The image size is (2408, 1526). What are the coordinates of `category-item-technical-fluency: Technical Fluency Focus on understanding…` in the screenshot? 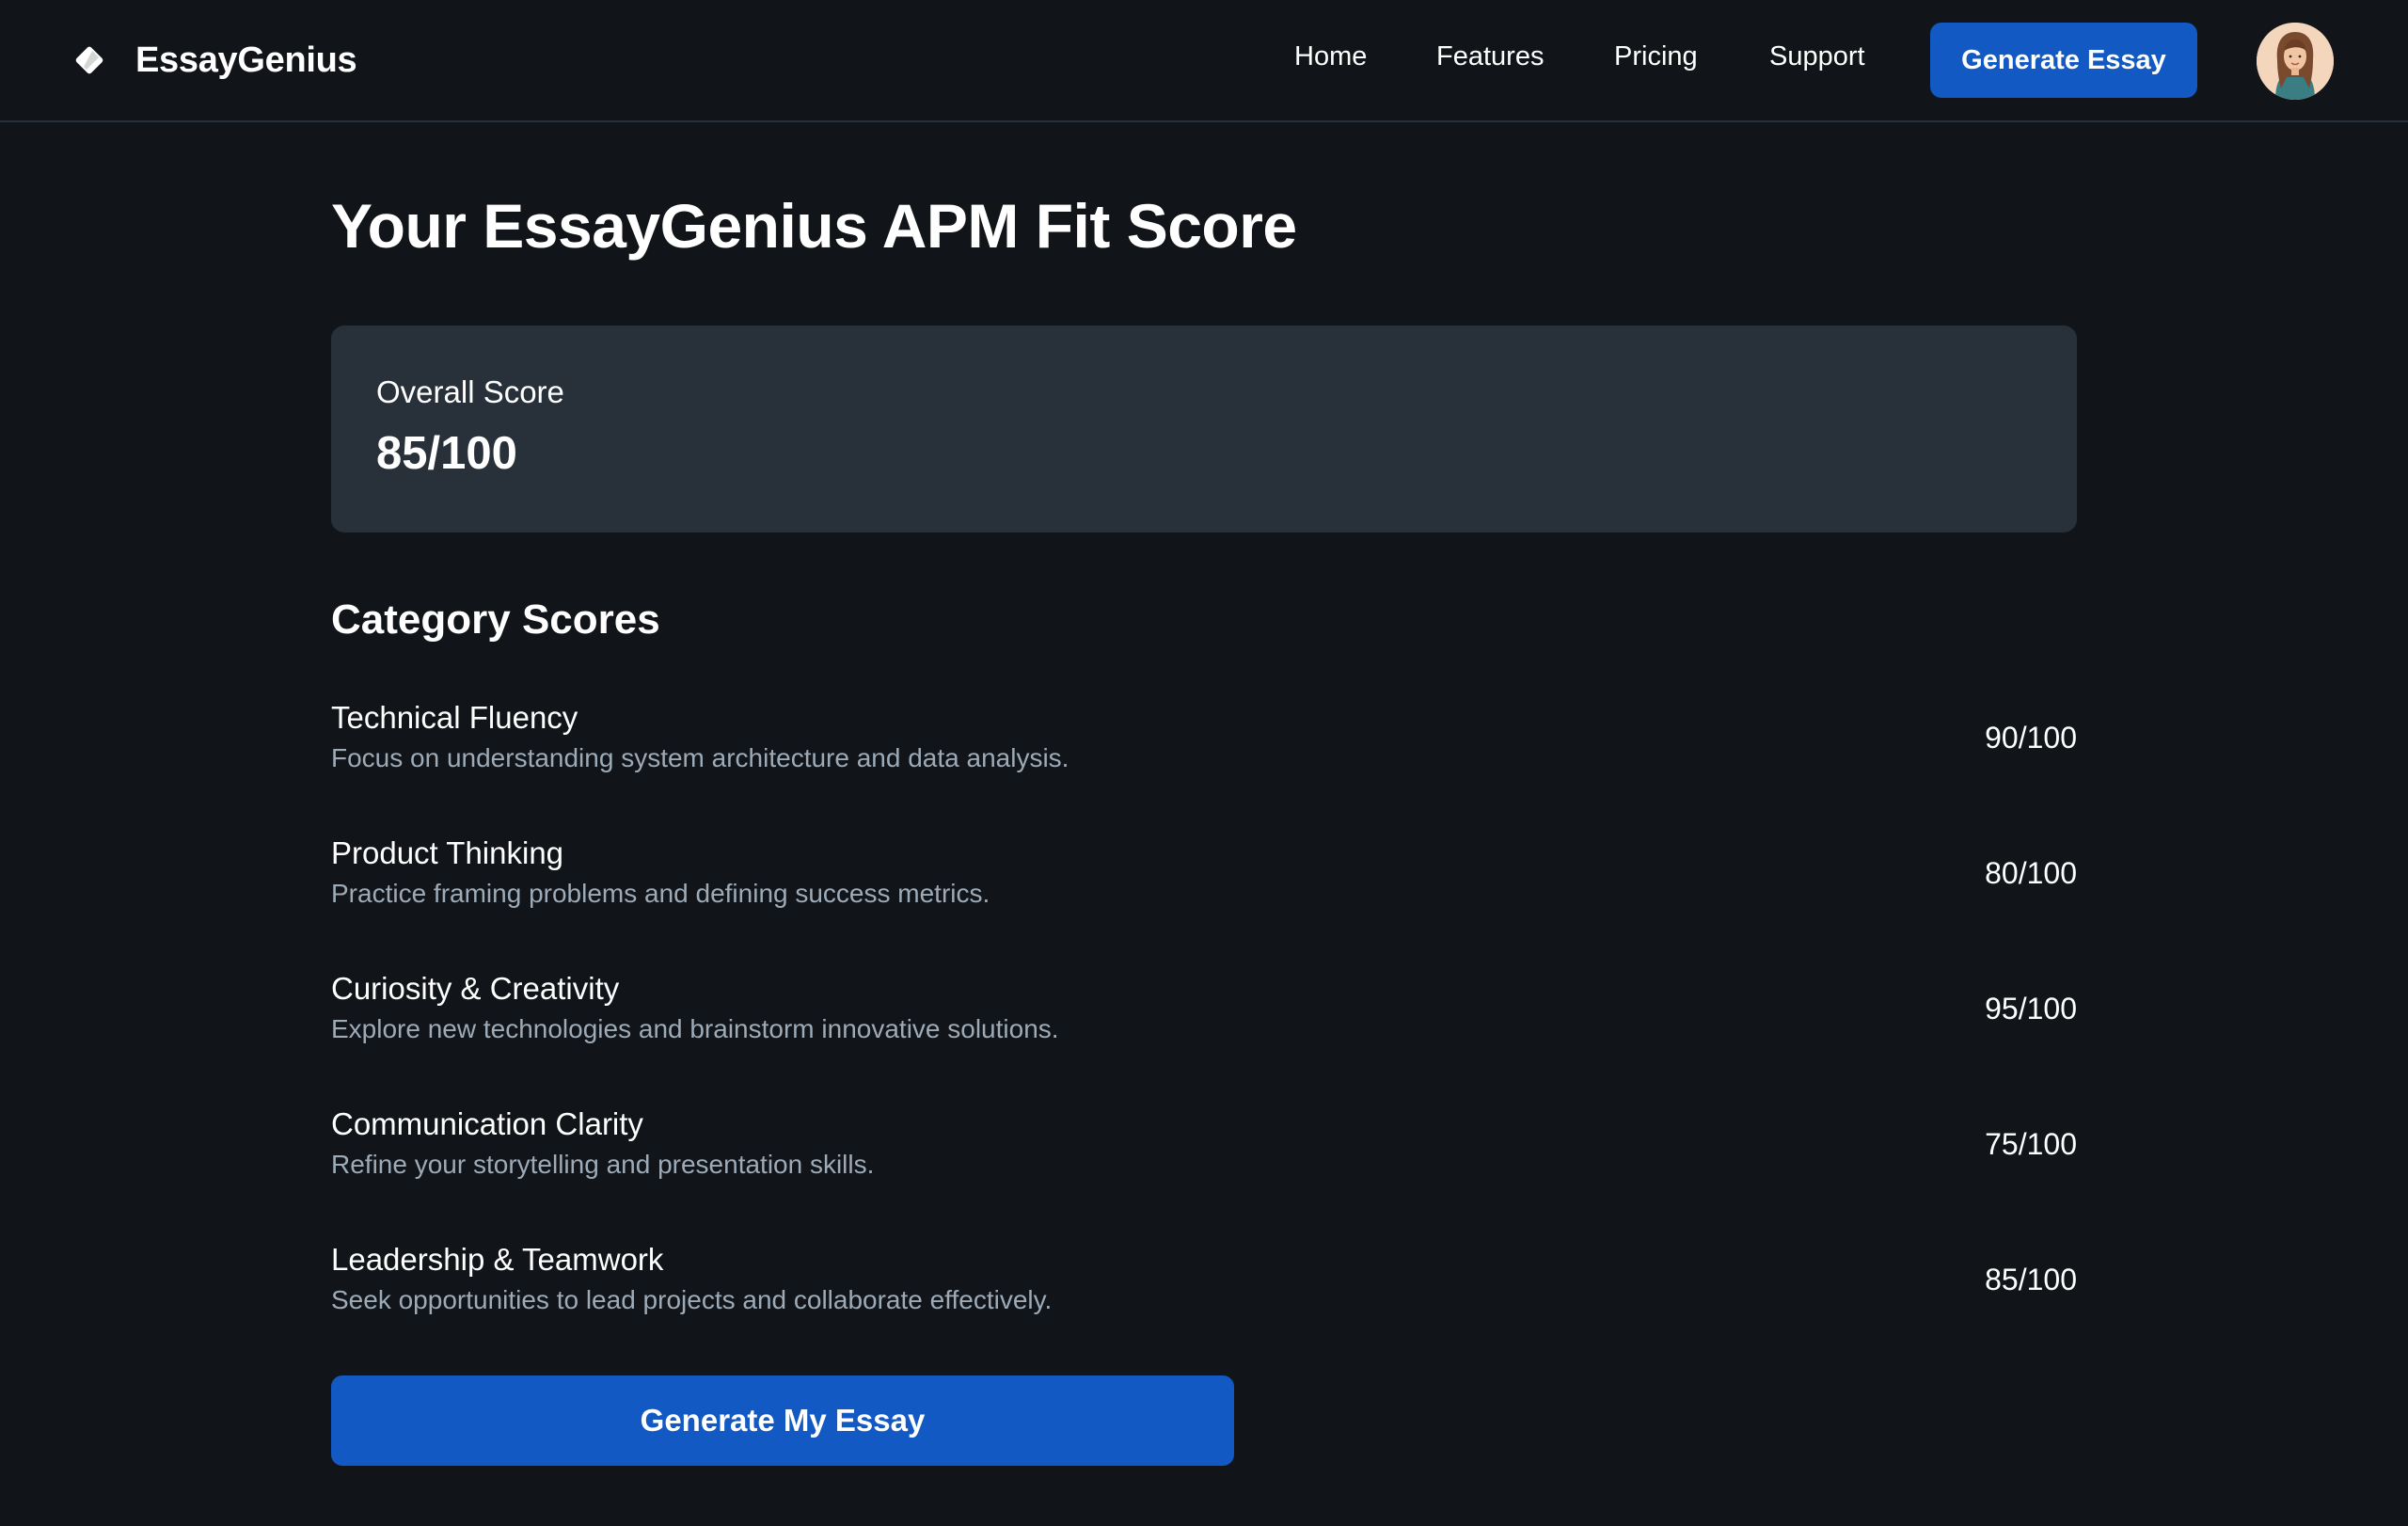 It's located at (1204, 767).